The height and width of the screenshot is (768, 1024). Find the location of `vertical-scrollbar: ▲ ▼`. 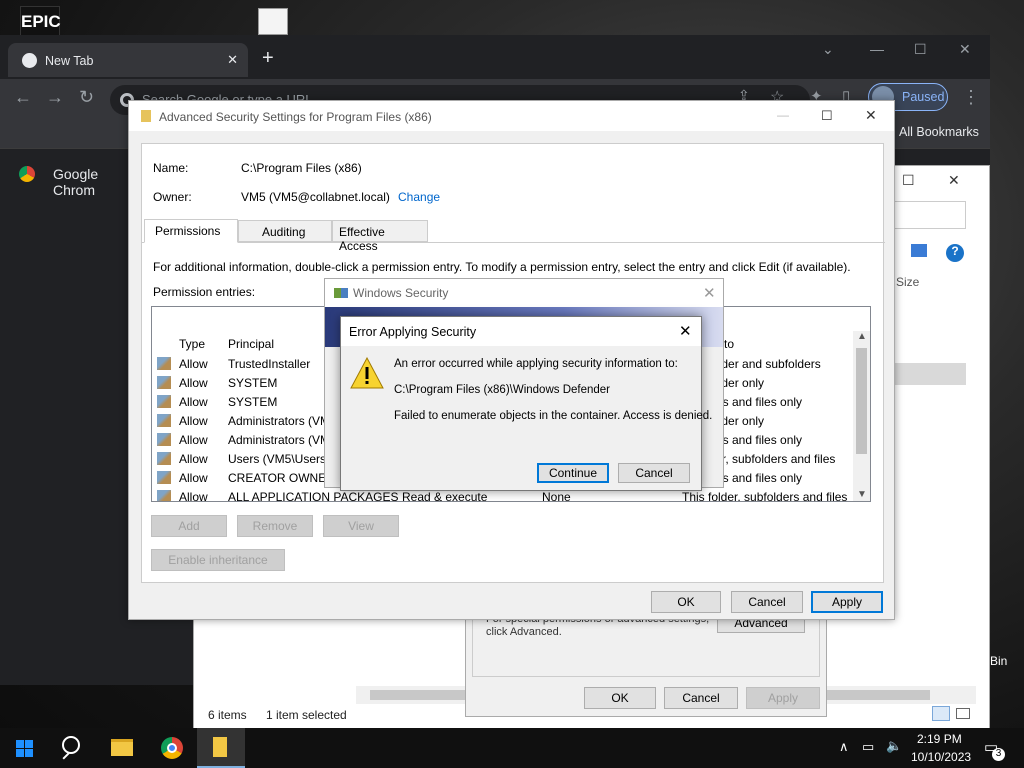

vertical-scrollbar: ▲ ▼ is located at coordinates (861, 416).